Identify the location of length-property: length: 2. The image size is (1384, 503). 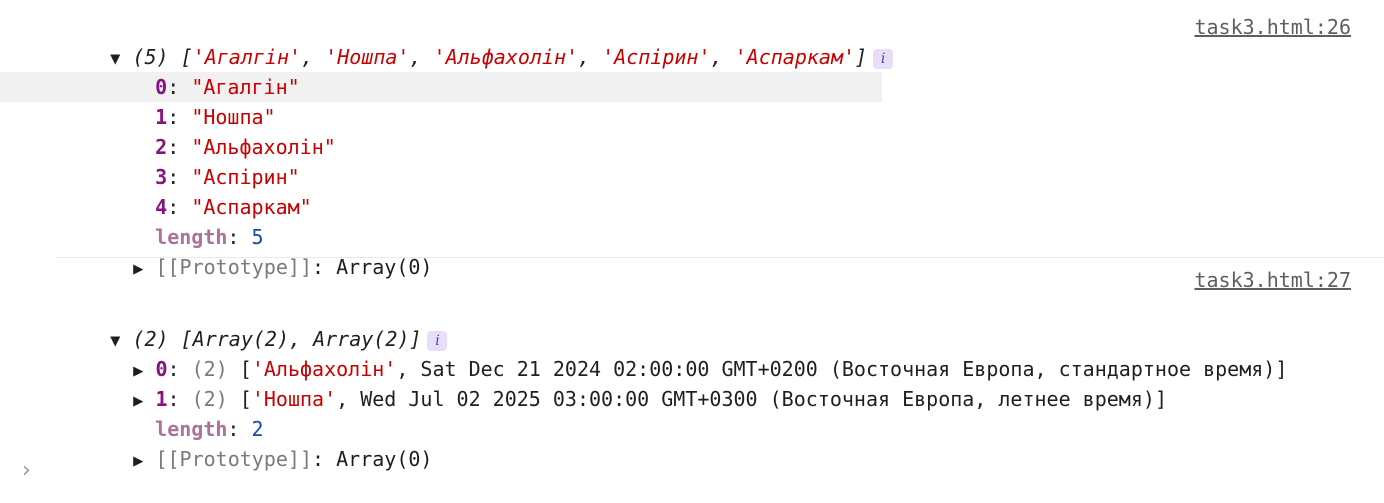
(185, 412).